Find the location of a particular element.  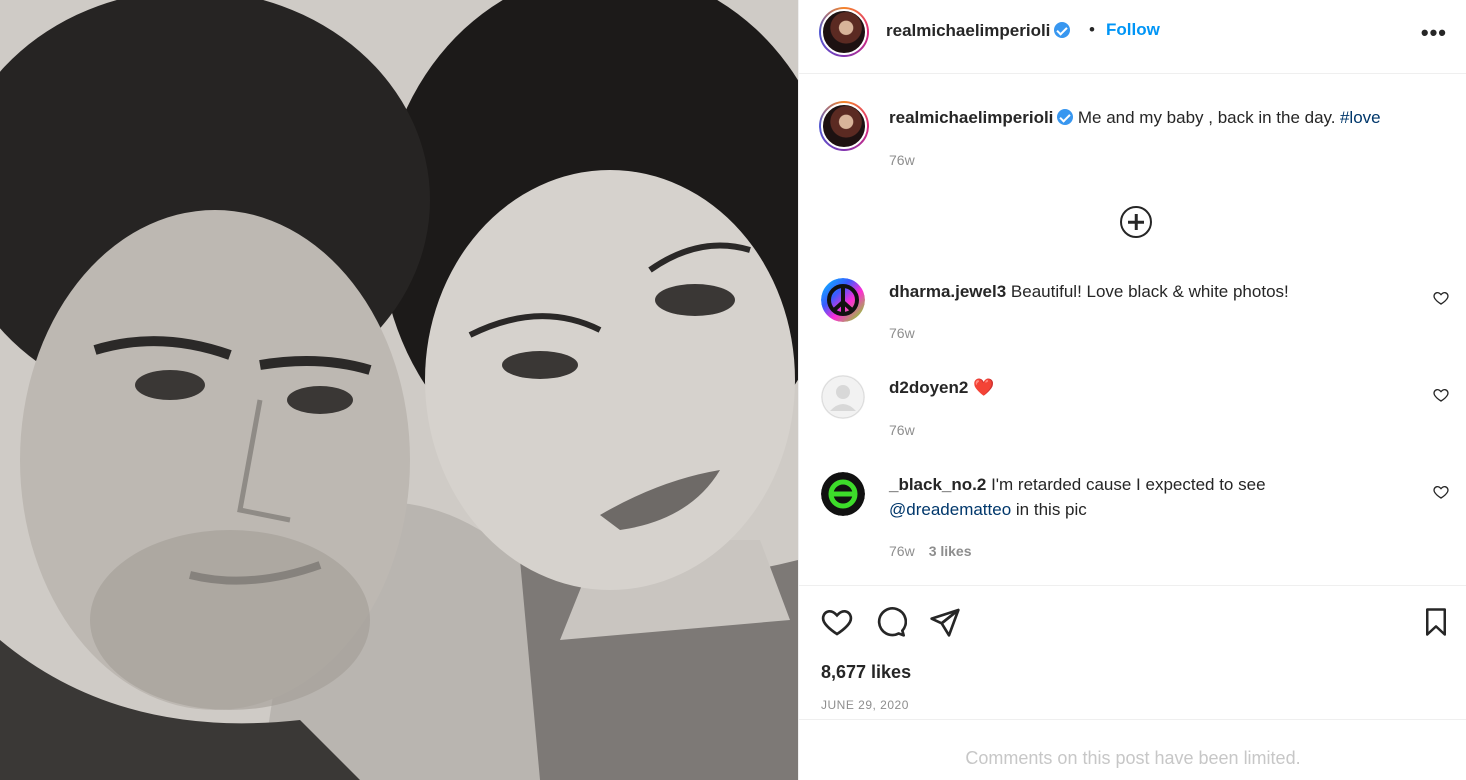

follow-button: Follow is located at coordinates (1133, 30).